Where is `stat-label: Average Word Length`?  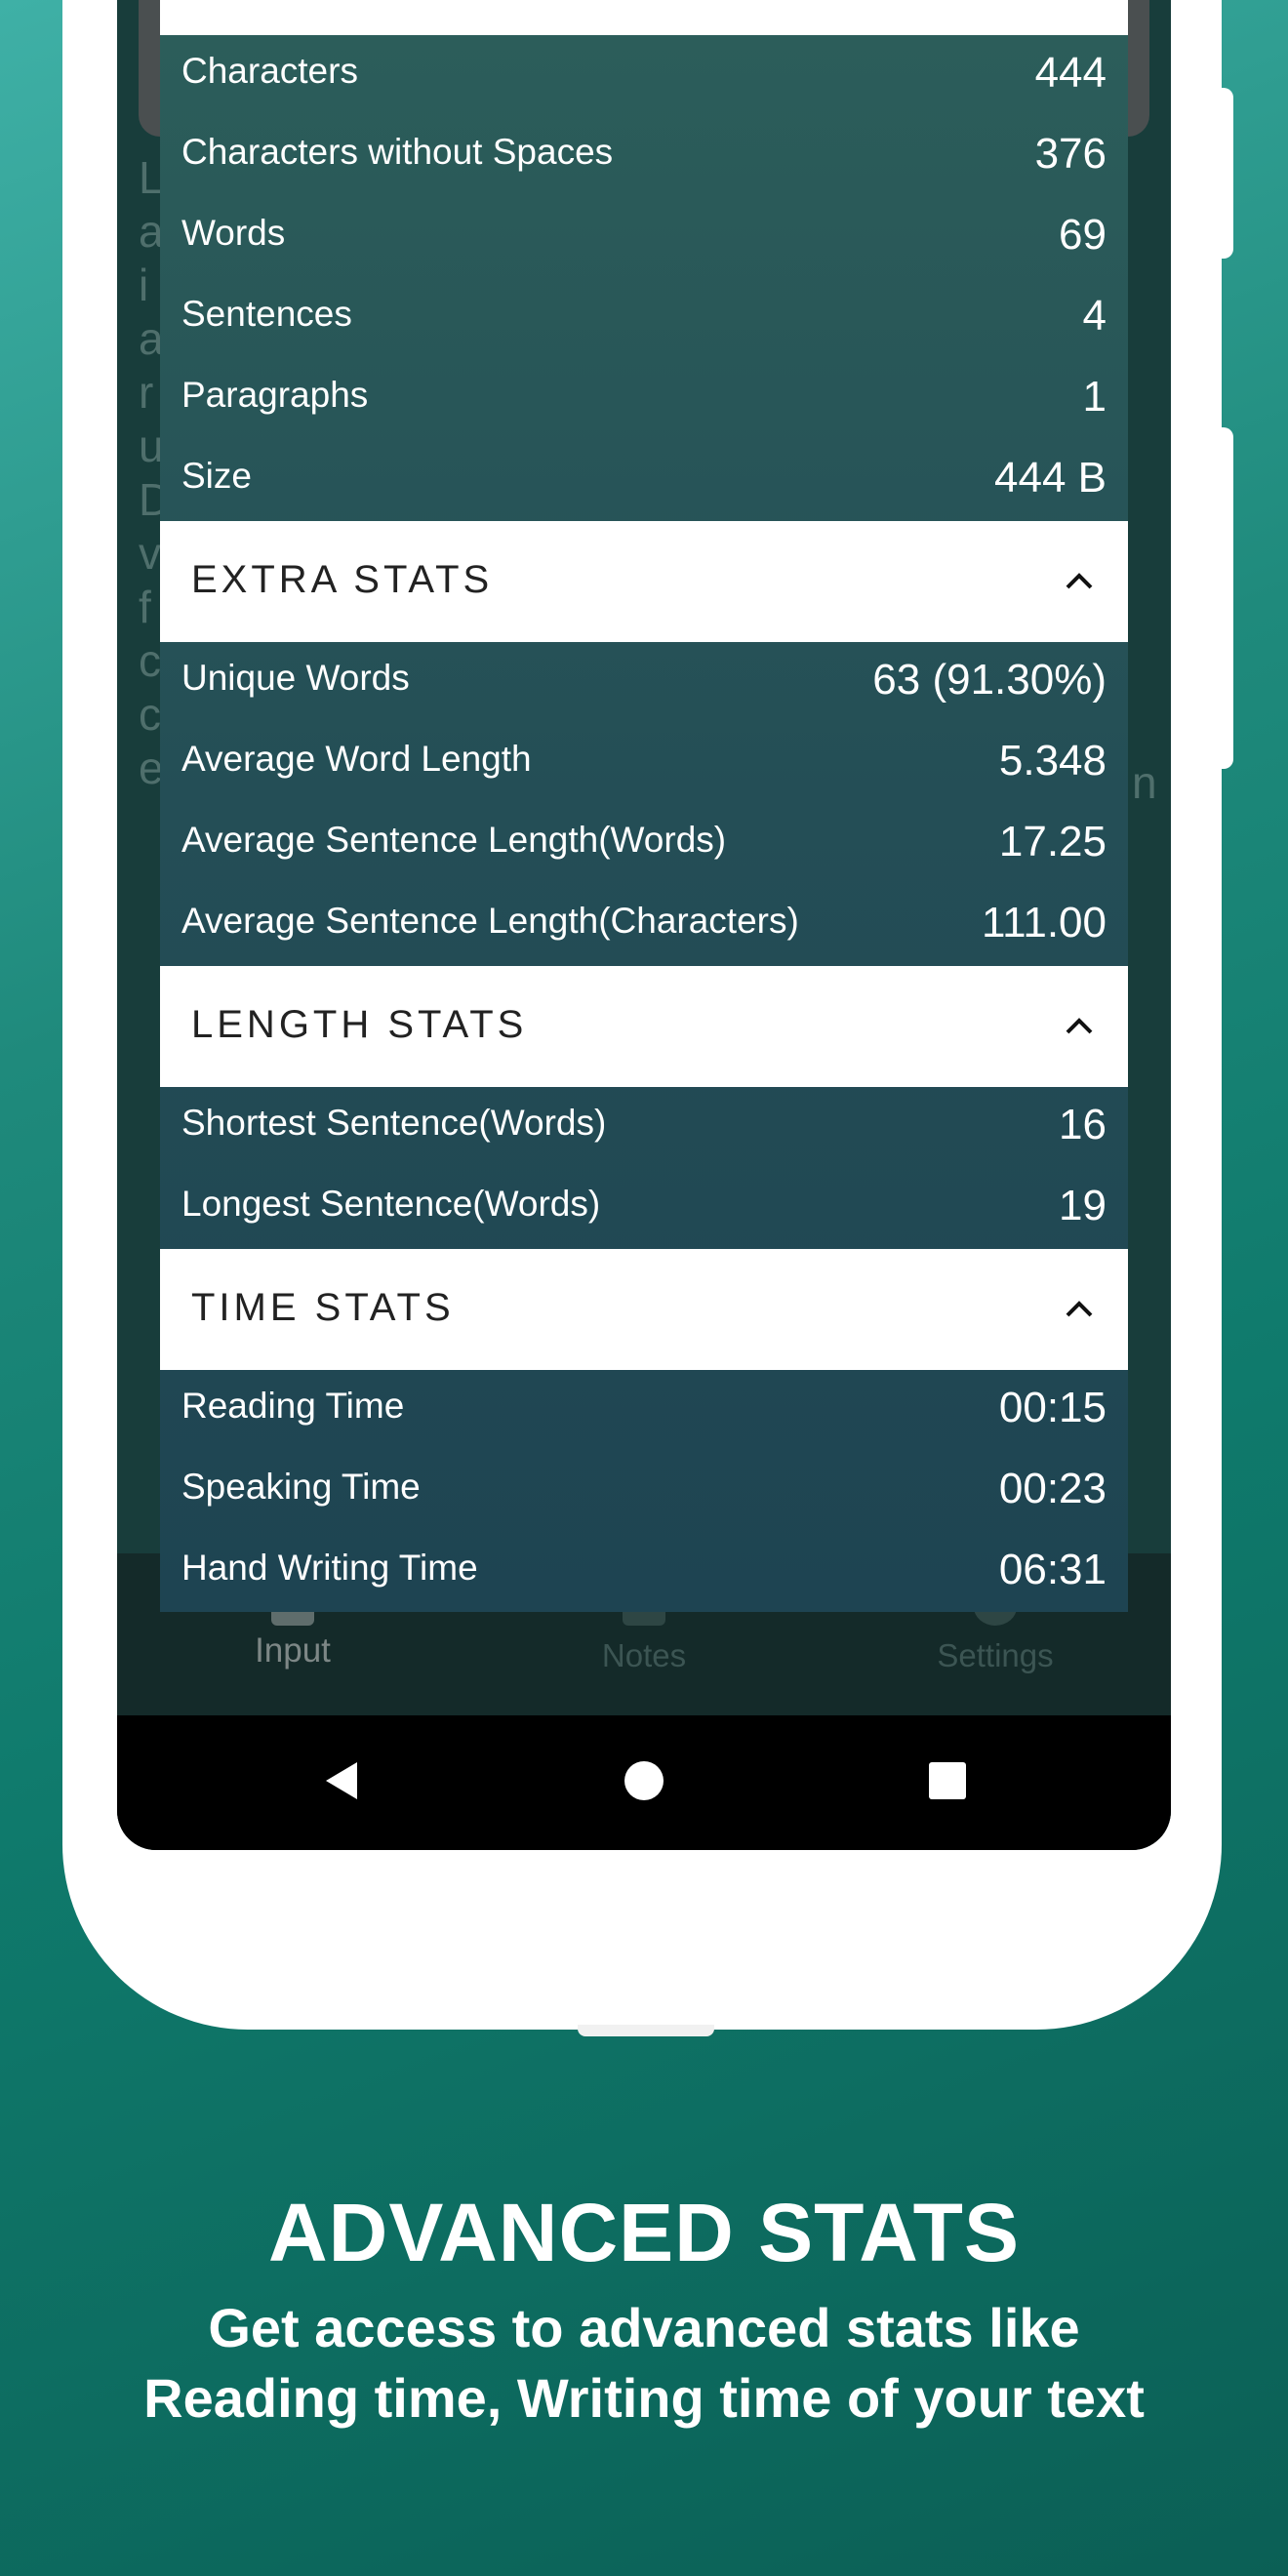 stat-label: Average Word Length is located at coordinates (356, 759).